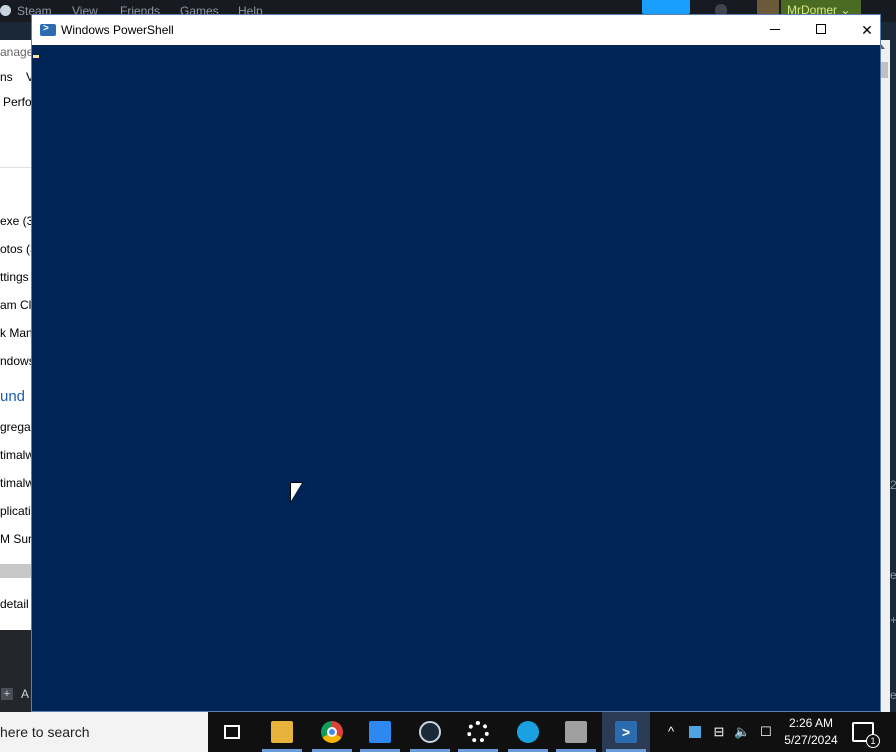  I want to click on gear-icon, so click(478, 732).